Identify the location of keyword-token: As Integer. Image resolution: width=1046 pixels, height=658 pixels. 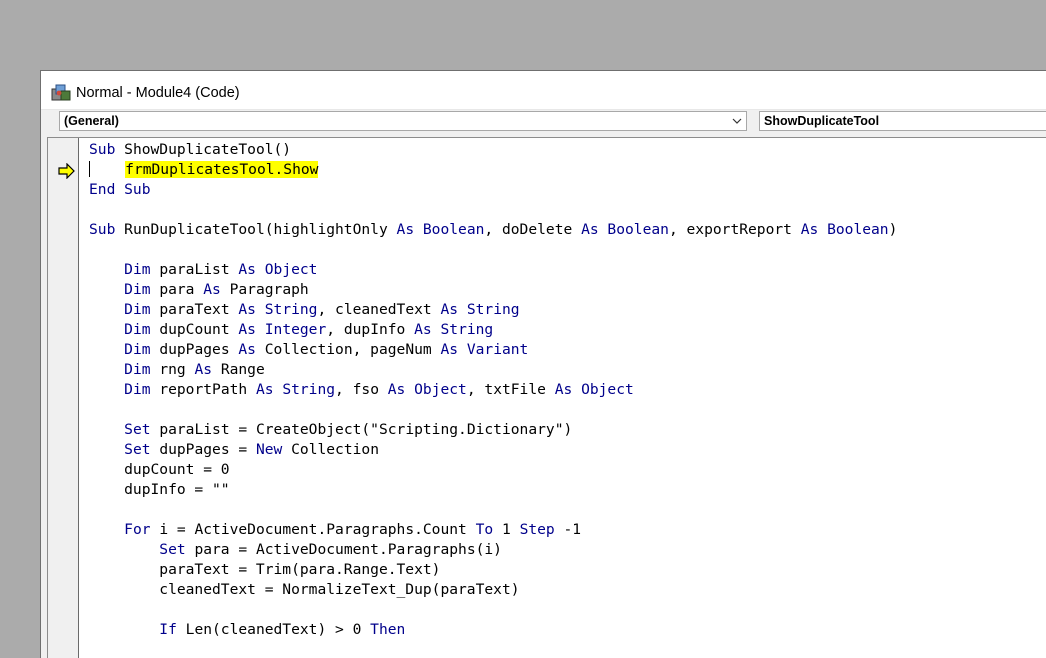
(282, 329).